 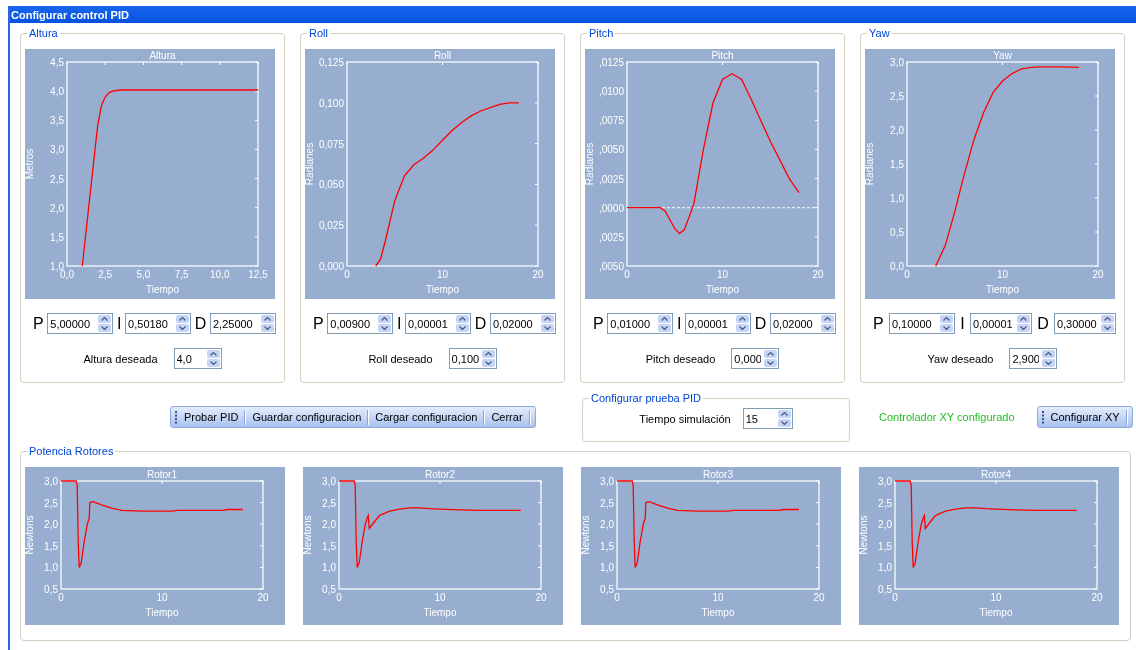 I want to click on spin-box: 2,25000, so click(x=242, y=323).